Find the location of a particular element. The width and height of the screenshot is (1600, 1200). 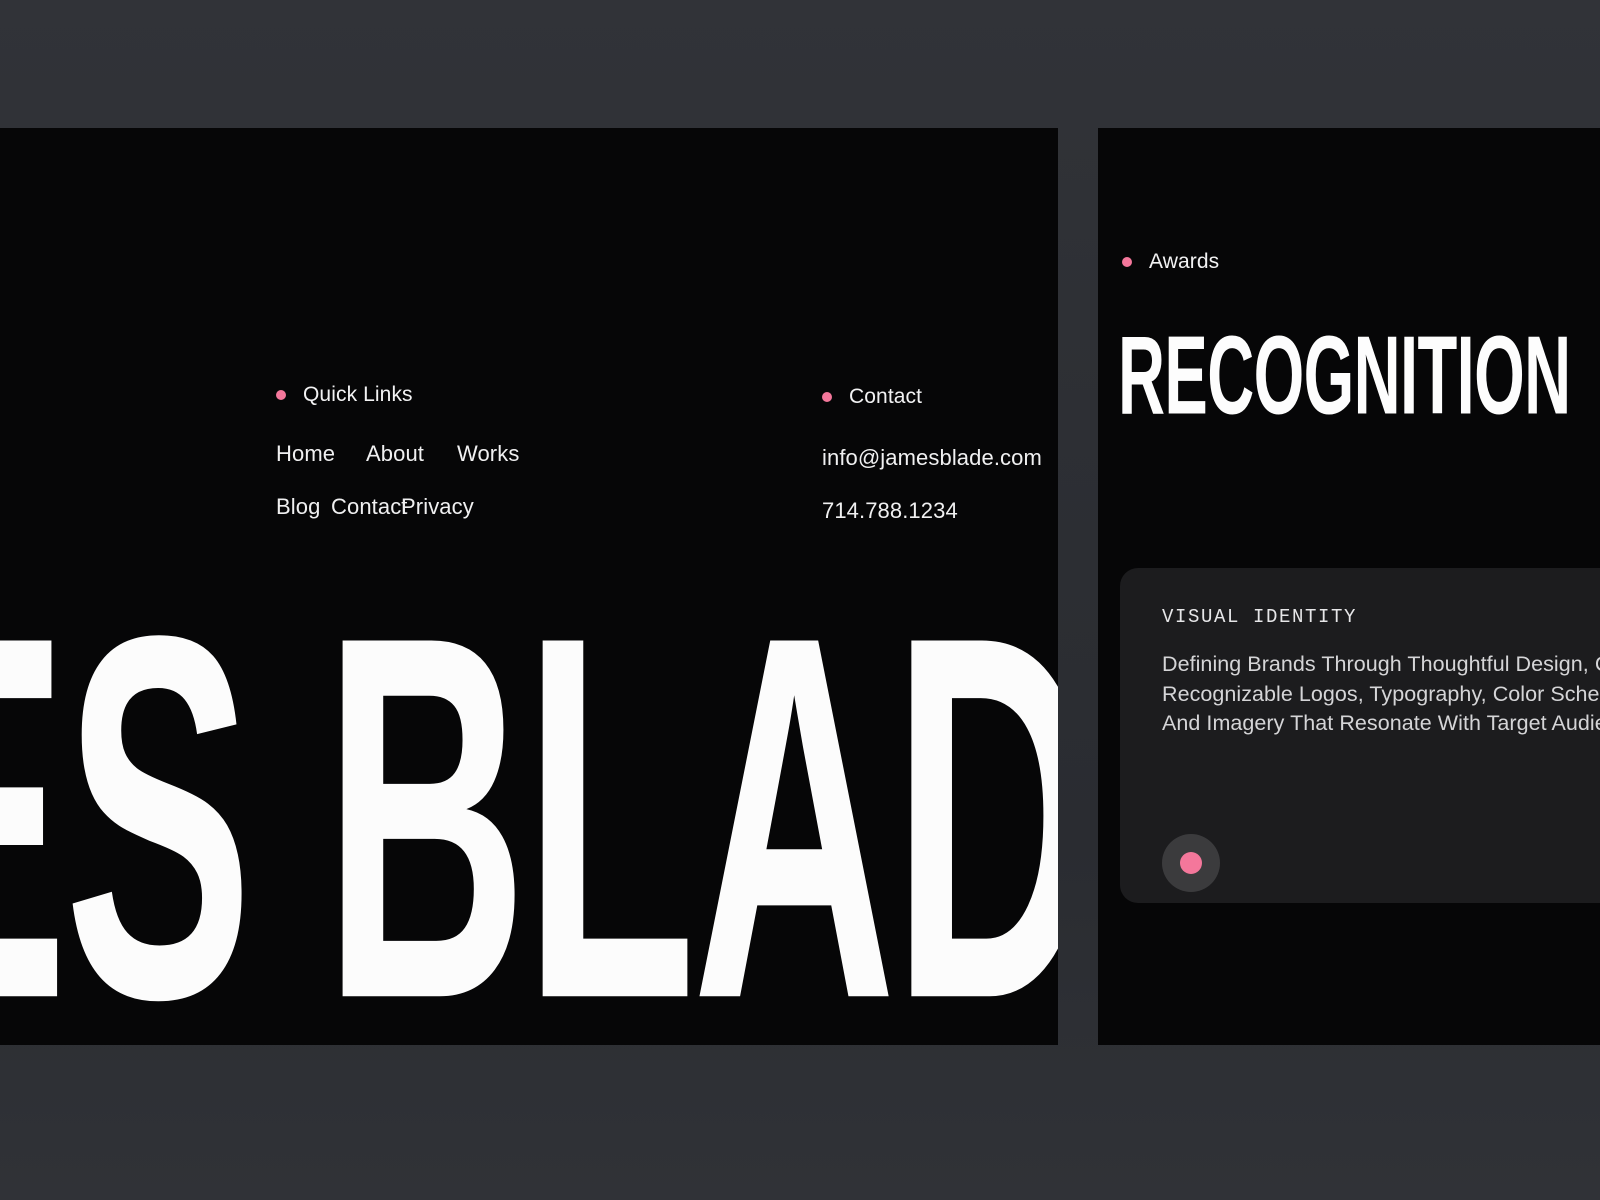

dot-button-inner is located at coordinates (1191, 863).